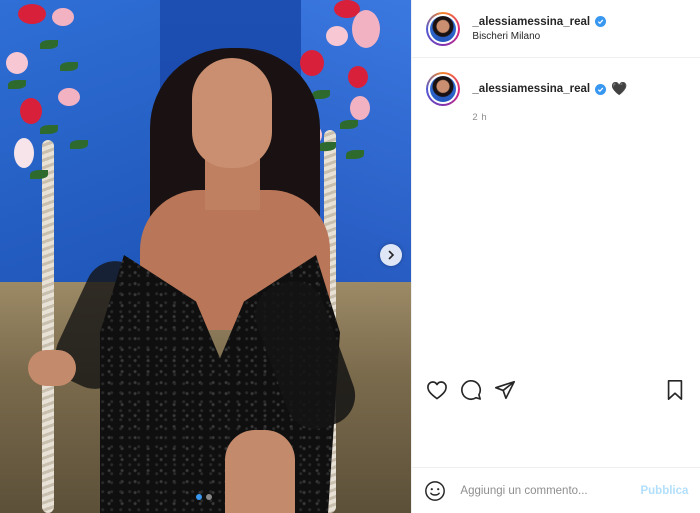 This screenshot has height=513, width=700. I want to click on caption-avatar, so click(443, 89).